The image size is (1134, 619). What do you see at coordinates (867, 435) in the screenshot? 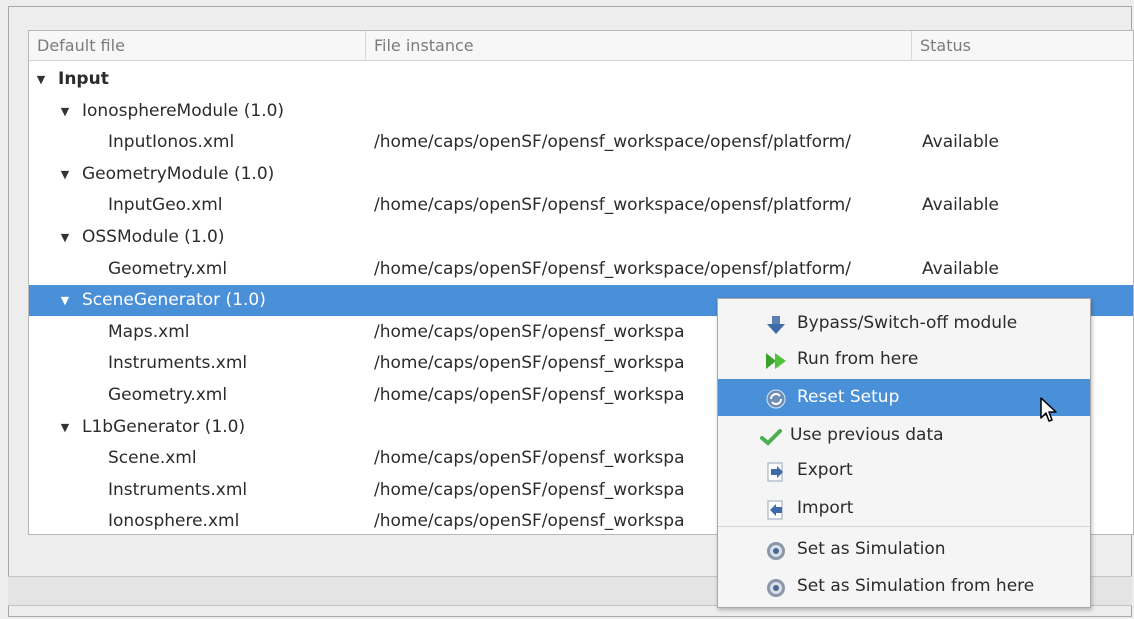
I see `menu-item-label: Use previous data` at bounding box center [867, 435].